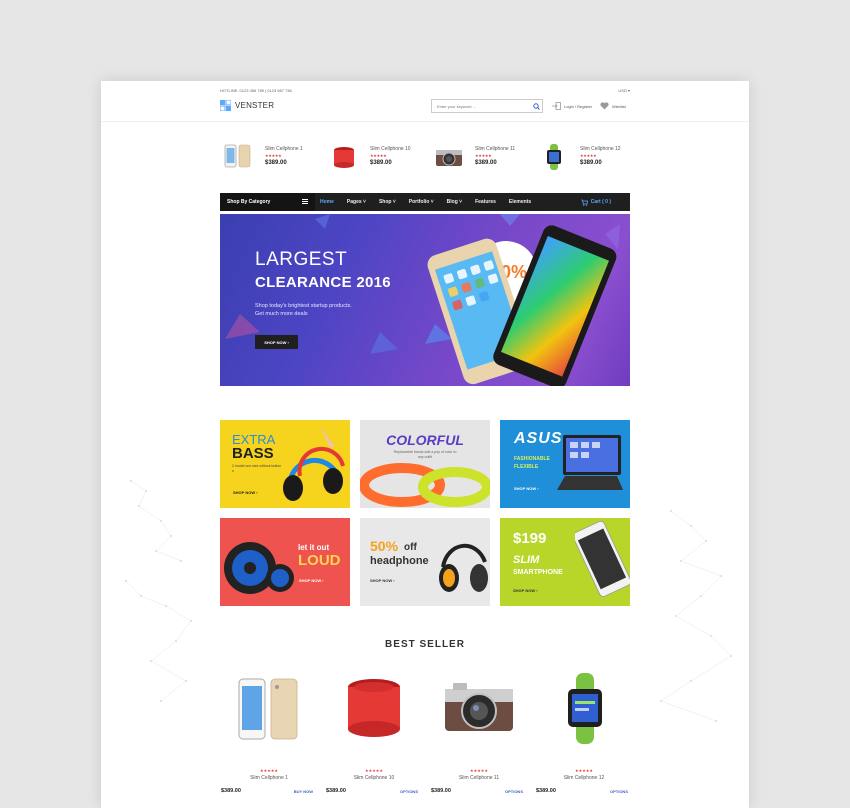 The width and height of the screenshot is (850, 808). I want to click on nav-item-home: Home, so click(327, 202).